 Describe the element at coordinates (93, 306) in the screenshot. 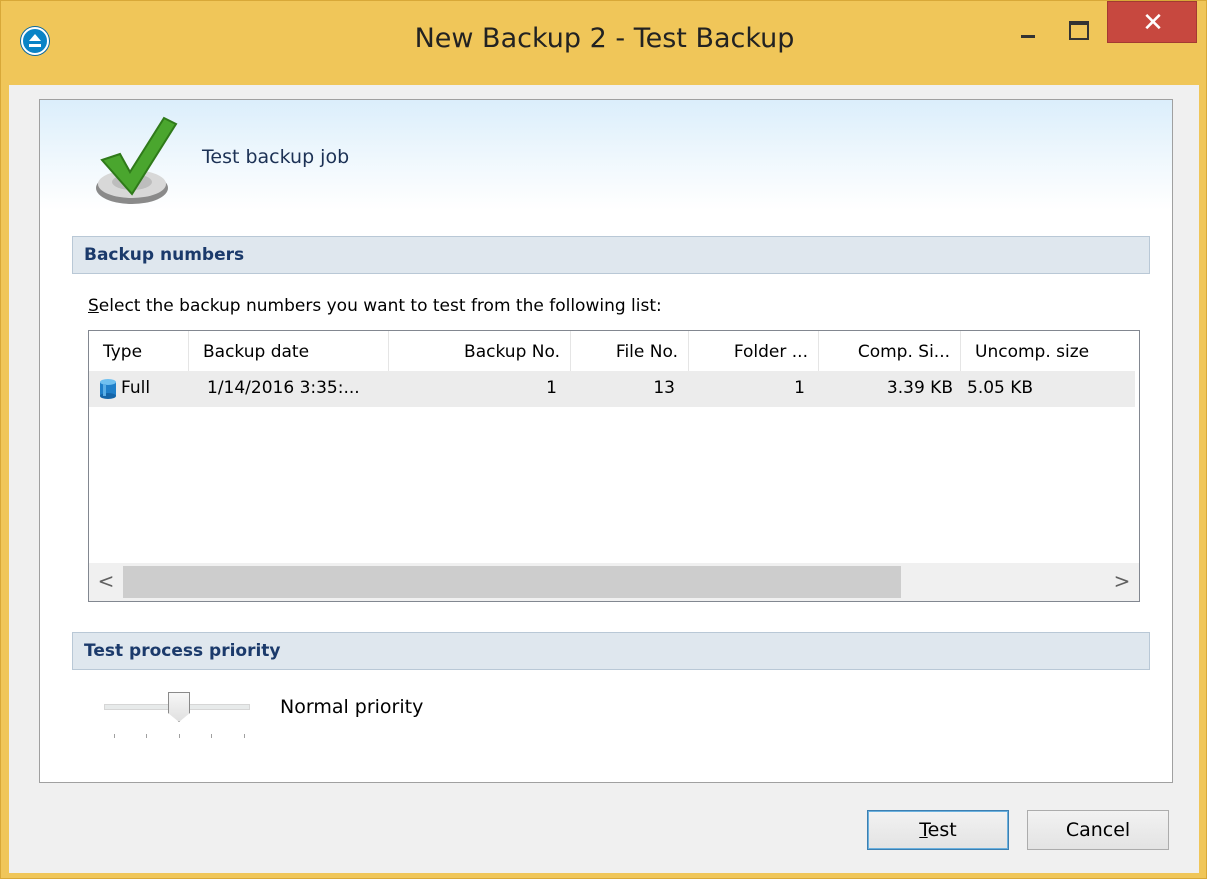

I see `mnemonic-letter: S` at that location.